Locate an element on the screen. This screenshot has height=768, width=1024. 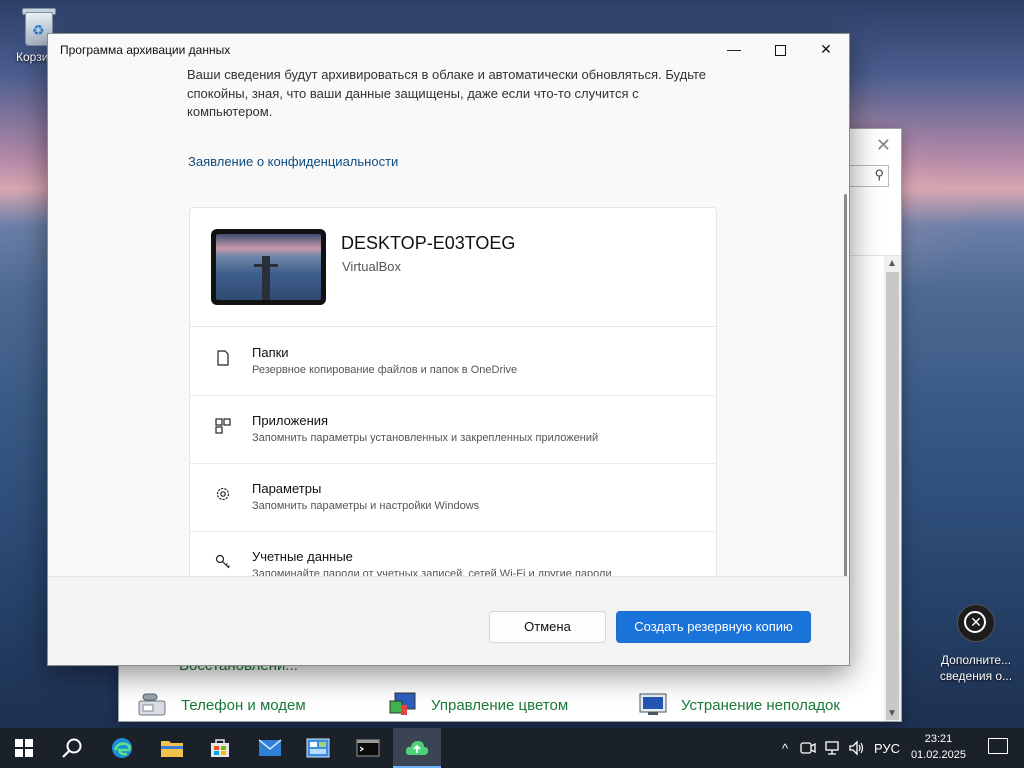
search-icon is located at coordinates (72, 748).